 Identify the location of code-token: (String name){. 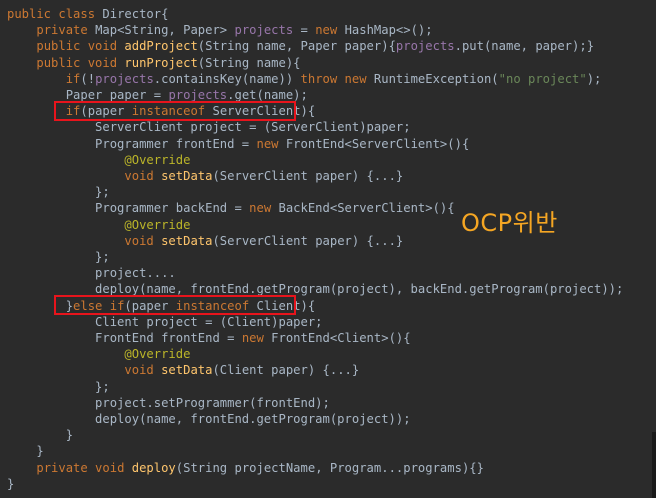
(249, 62).